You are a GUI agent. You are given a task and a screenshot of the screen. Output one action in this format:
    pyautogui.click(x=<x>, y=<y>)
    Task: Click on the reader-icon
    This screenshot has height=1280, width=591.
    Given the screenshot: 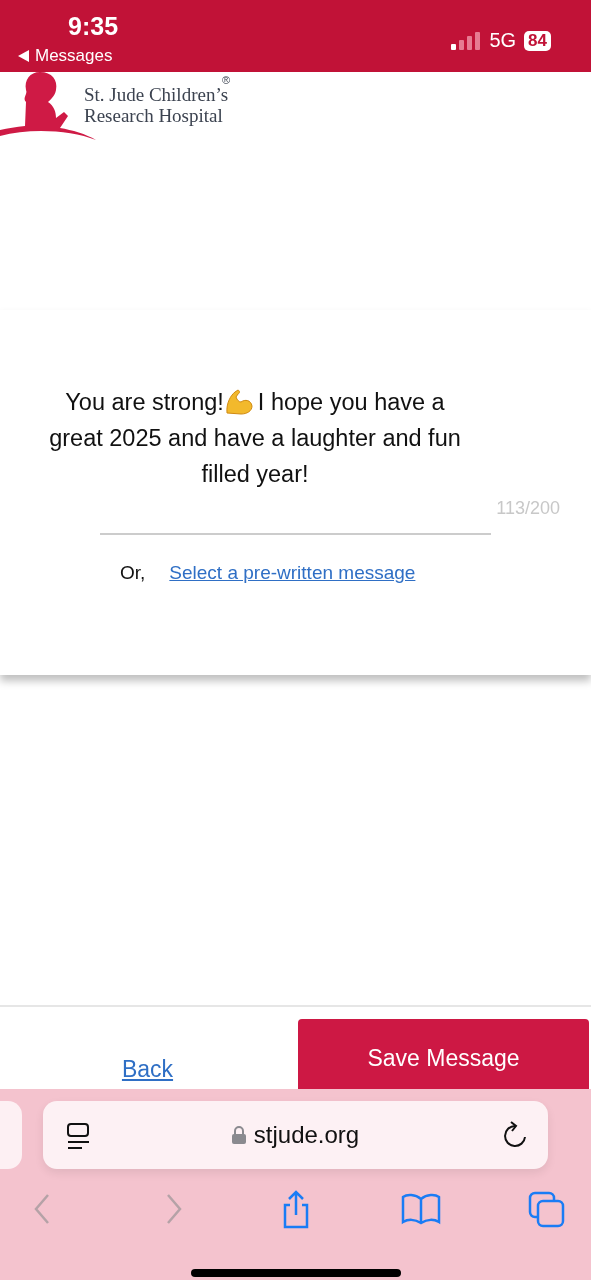 What is the action you would take?
    pyautogui.click(x=79, y=1136)
    